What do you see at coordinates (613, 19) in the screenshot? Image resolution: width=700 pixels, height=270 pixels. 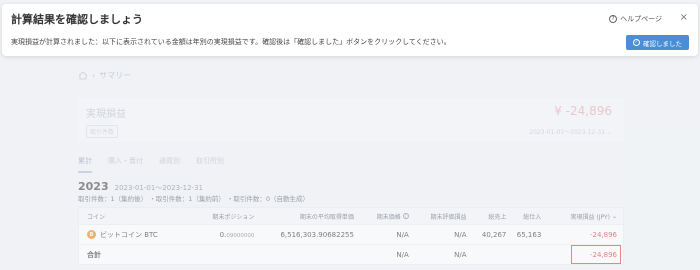 I see `help-icon: ?` at bounding box center [613, 19].